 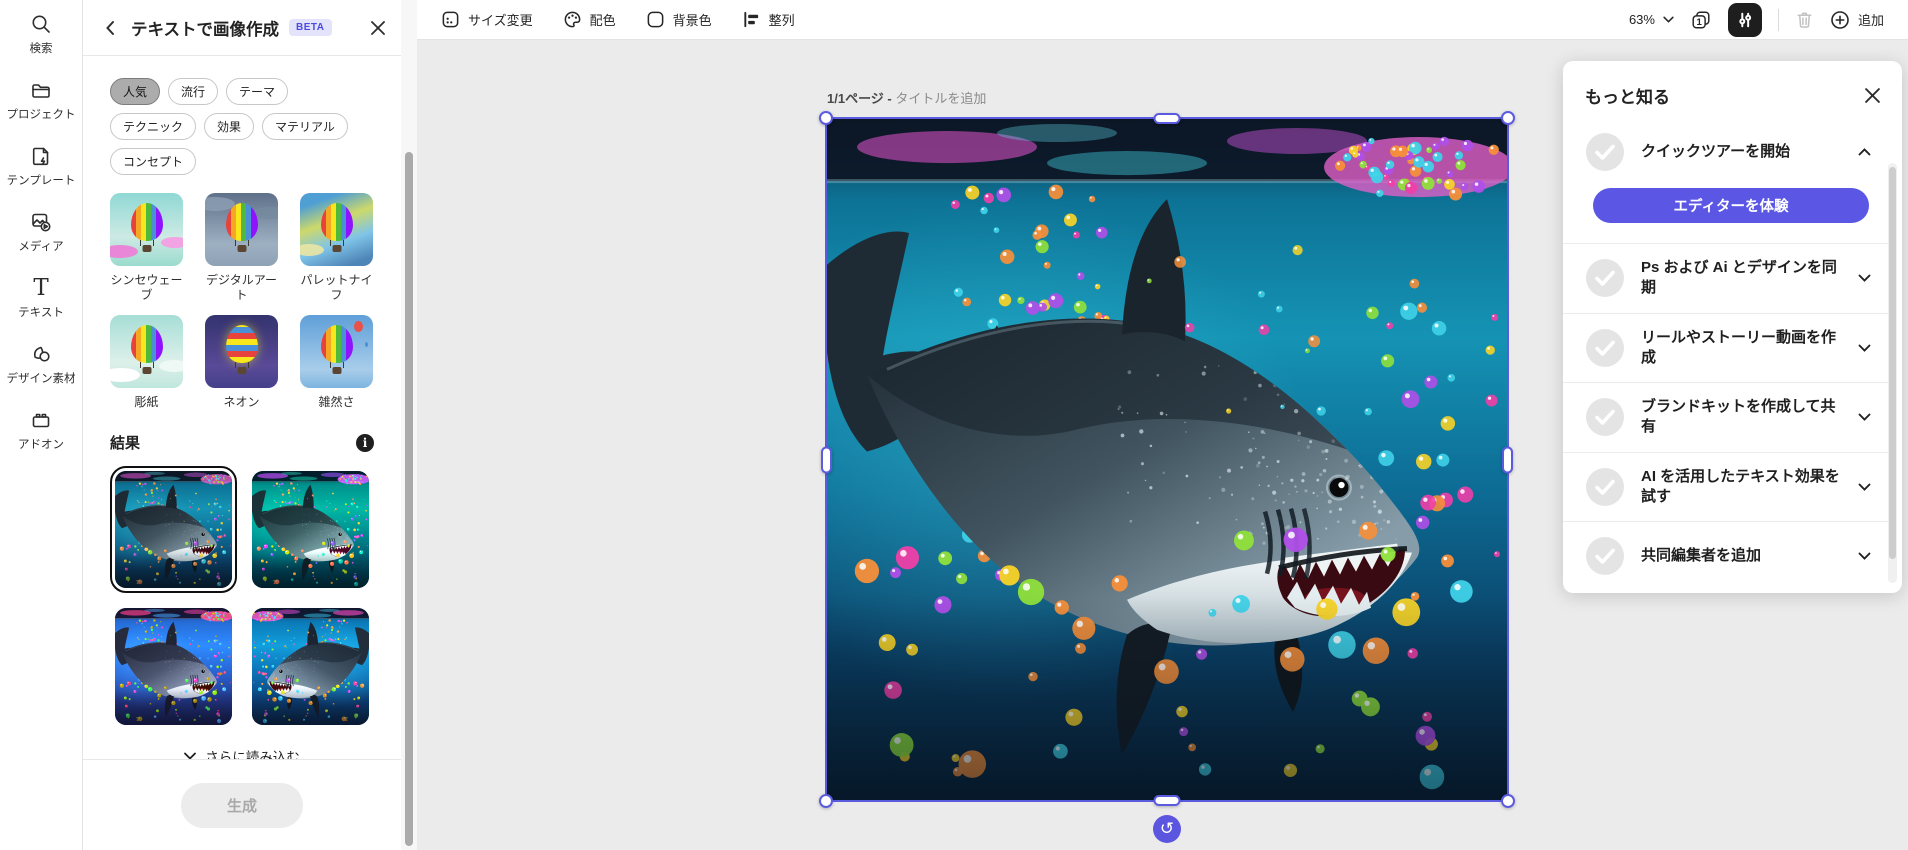 What do you see at coordinates (41, 364) in the screenshot?
I see `sidebar-item-design-assets: デザイン素材` at bounding box center [41, 364].